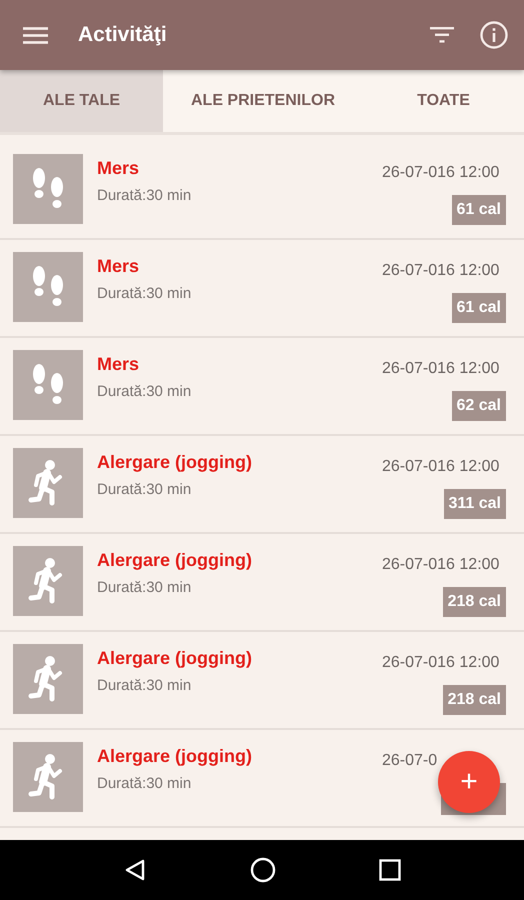 Image resolution: width=524 pixels, height=900 pixels. Describe the element at coordinates (122, 35) in the screenshot. I see `screen-title: Activităţi` at that location.